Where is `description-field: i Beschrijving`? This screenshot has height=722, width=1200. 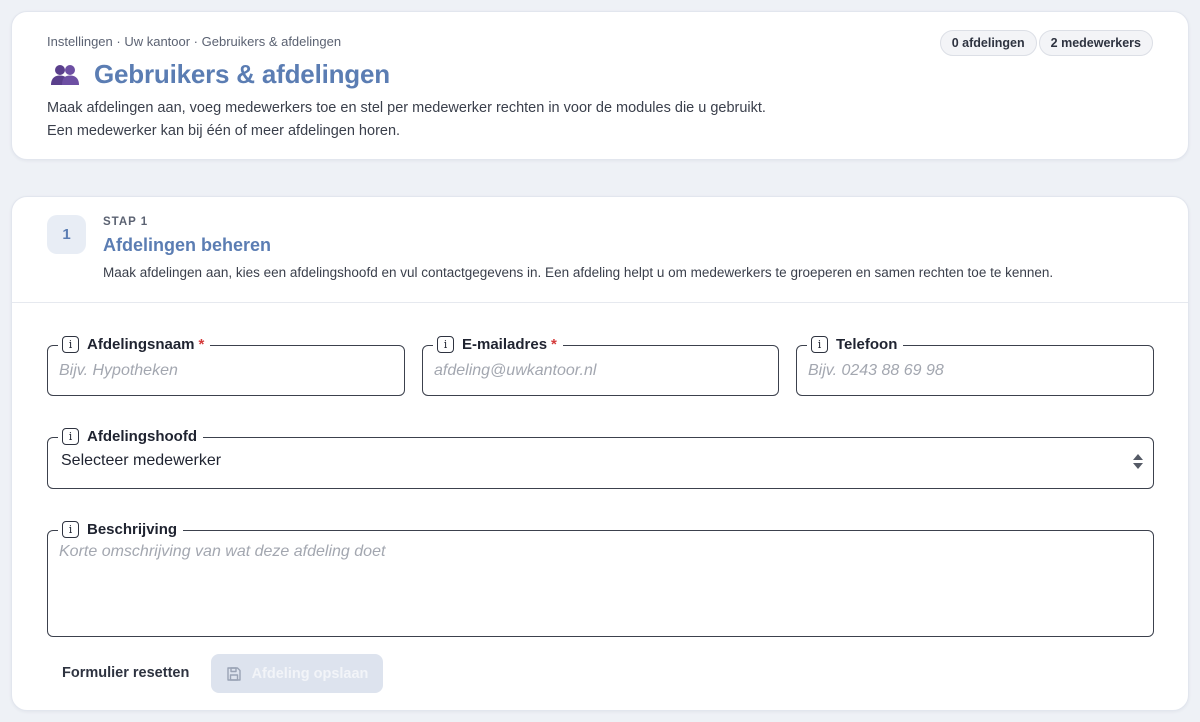
description-field: i Beschrijving is located at coordinates (600, 579).